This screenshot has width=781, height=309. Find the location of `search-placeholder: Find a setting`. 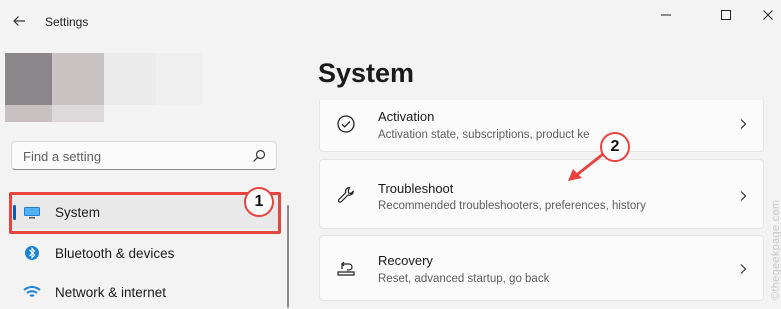

search-placeholder: Find a setting is located at coordinates (62, 156).